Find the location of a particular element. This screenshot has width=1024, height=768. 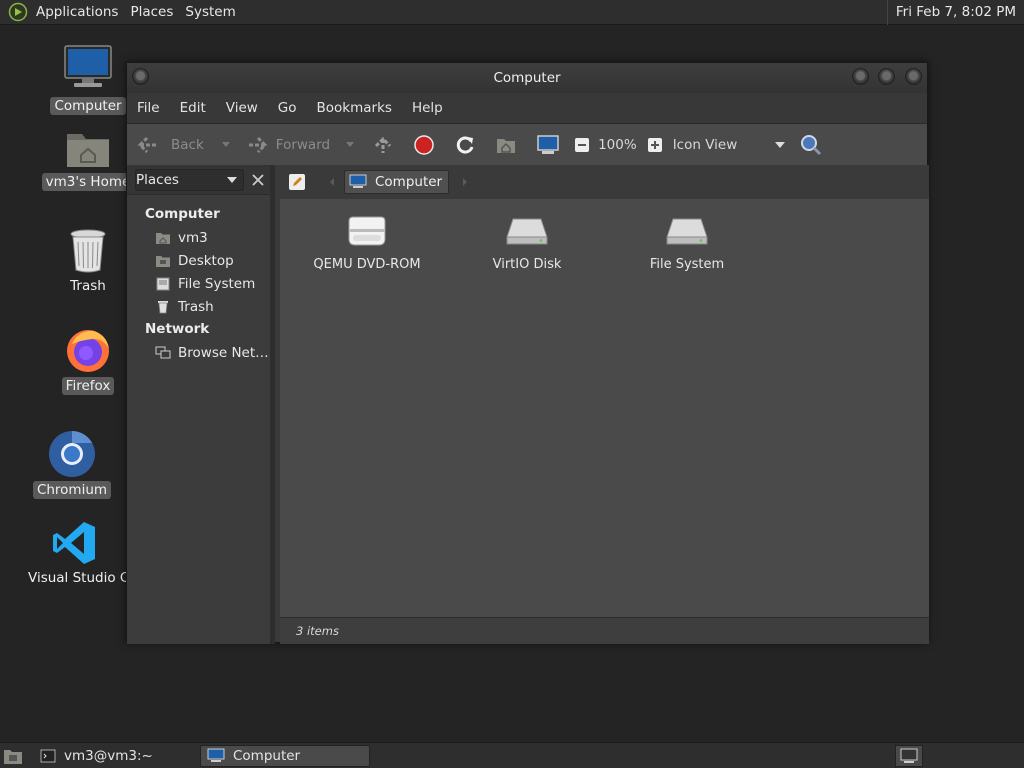

stop-icon is located at coordinates (424, 144).